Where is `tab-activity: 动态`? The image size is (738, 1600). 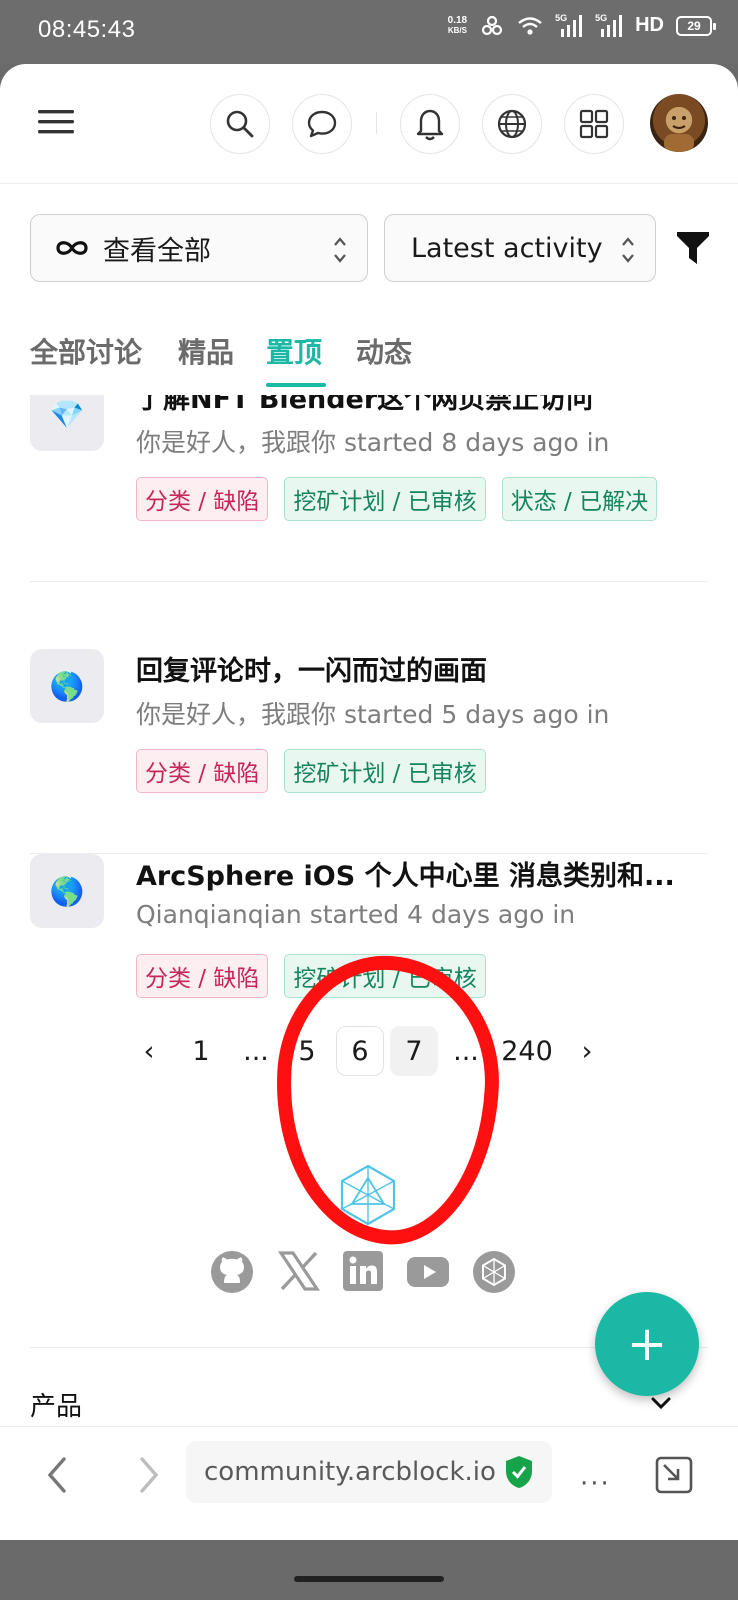
tab-activity: 动态 is located at coordinates (384, 351).